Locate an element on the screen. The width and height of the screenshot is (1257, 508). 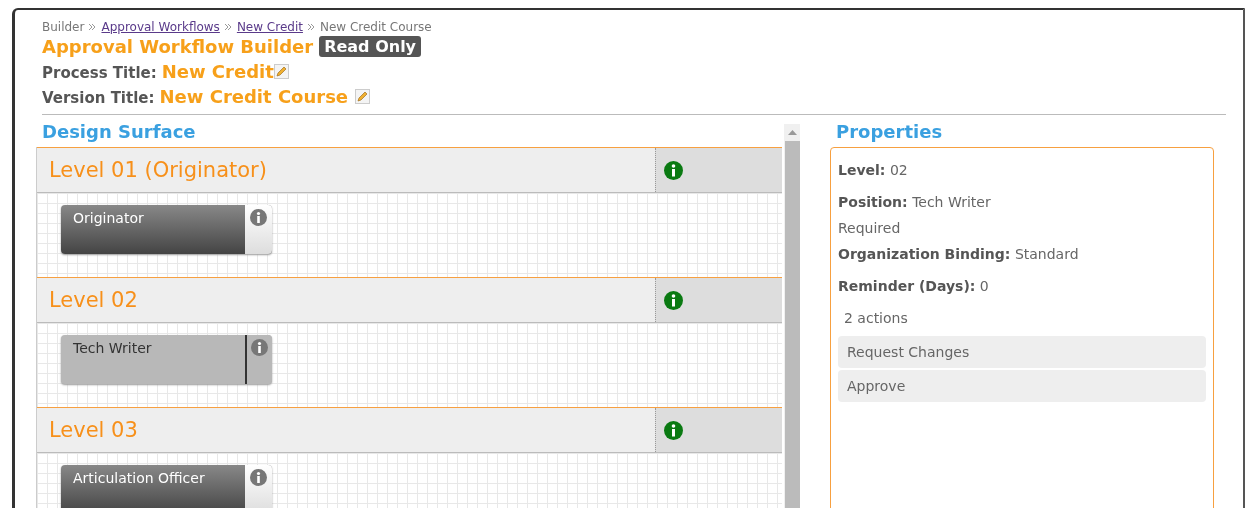
property-text: Organization Binding: Standard is located at coordinates (959, 254).